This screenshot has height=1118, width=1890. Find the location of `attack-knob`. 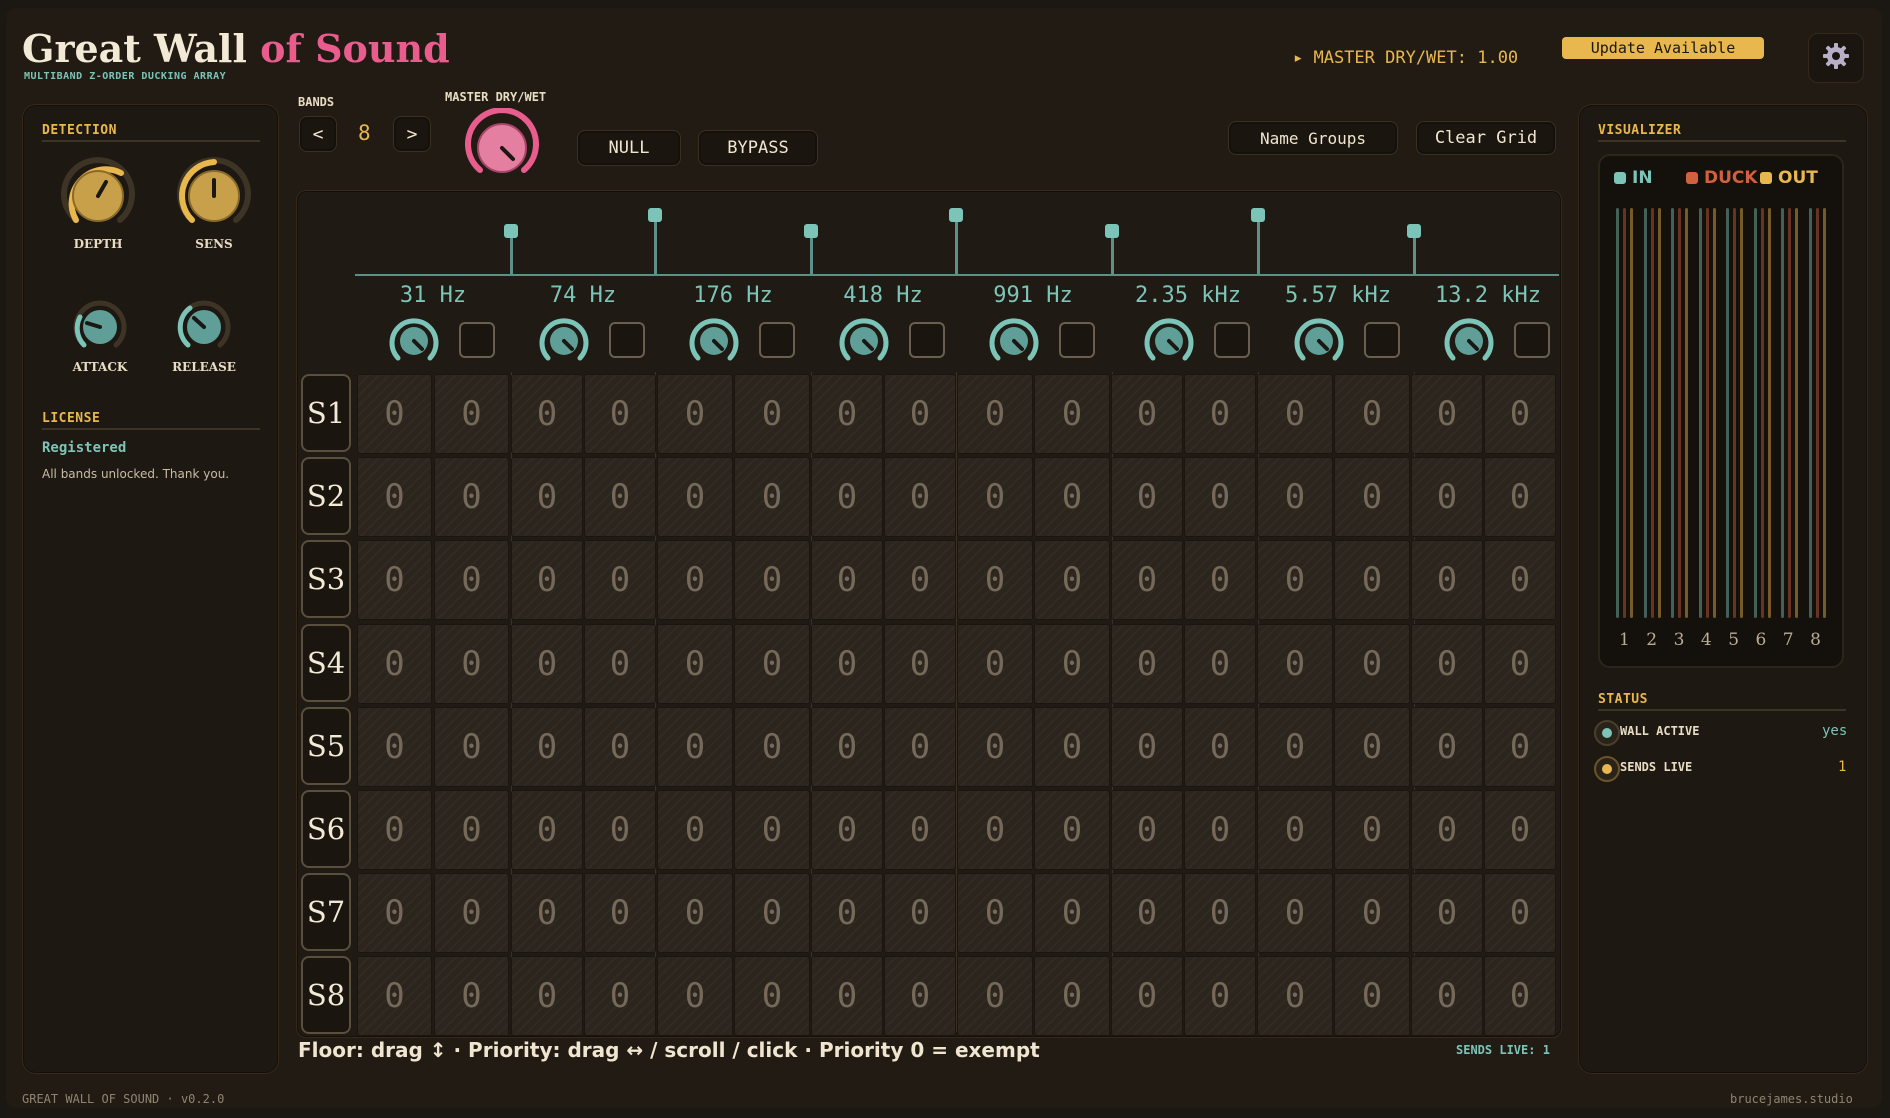

attack-knob is located at coordinates (100, 329).